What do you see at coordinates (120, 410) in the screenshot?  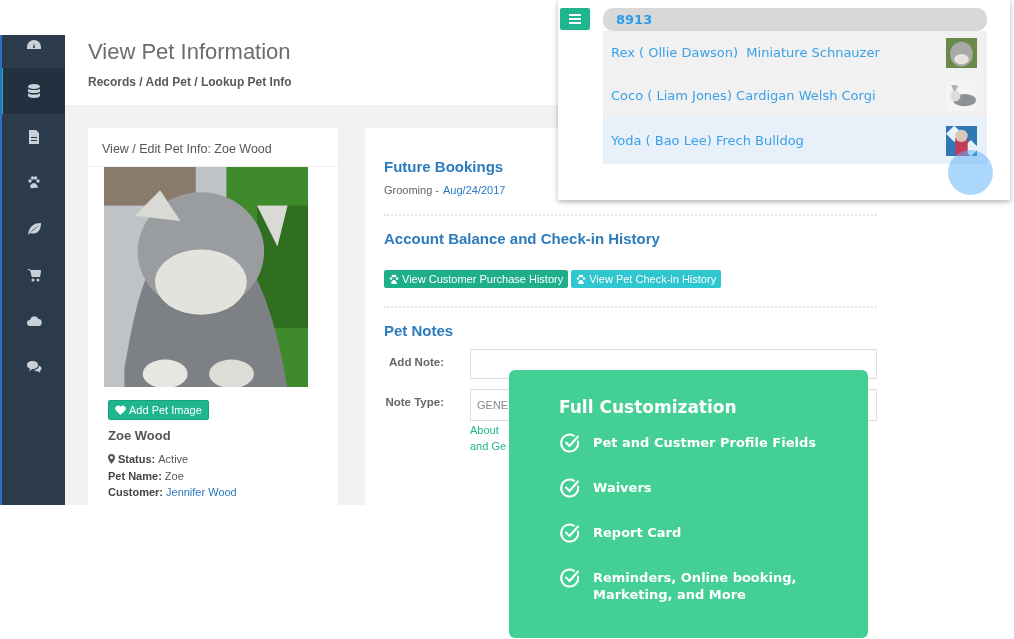 I see `heart-icon` at bounding box center [120, 410].